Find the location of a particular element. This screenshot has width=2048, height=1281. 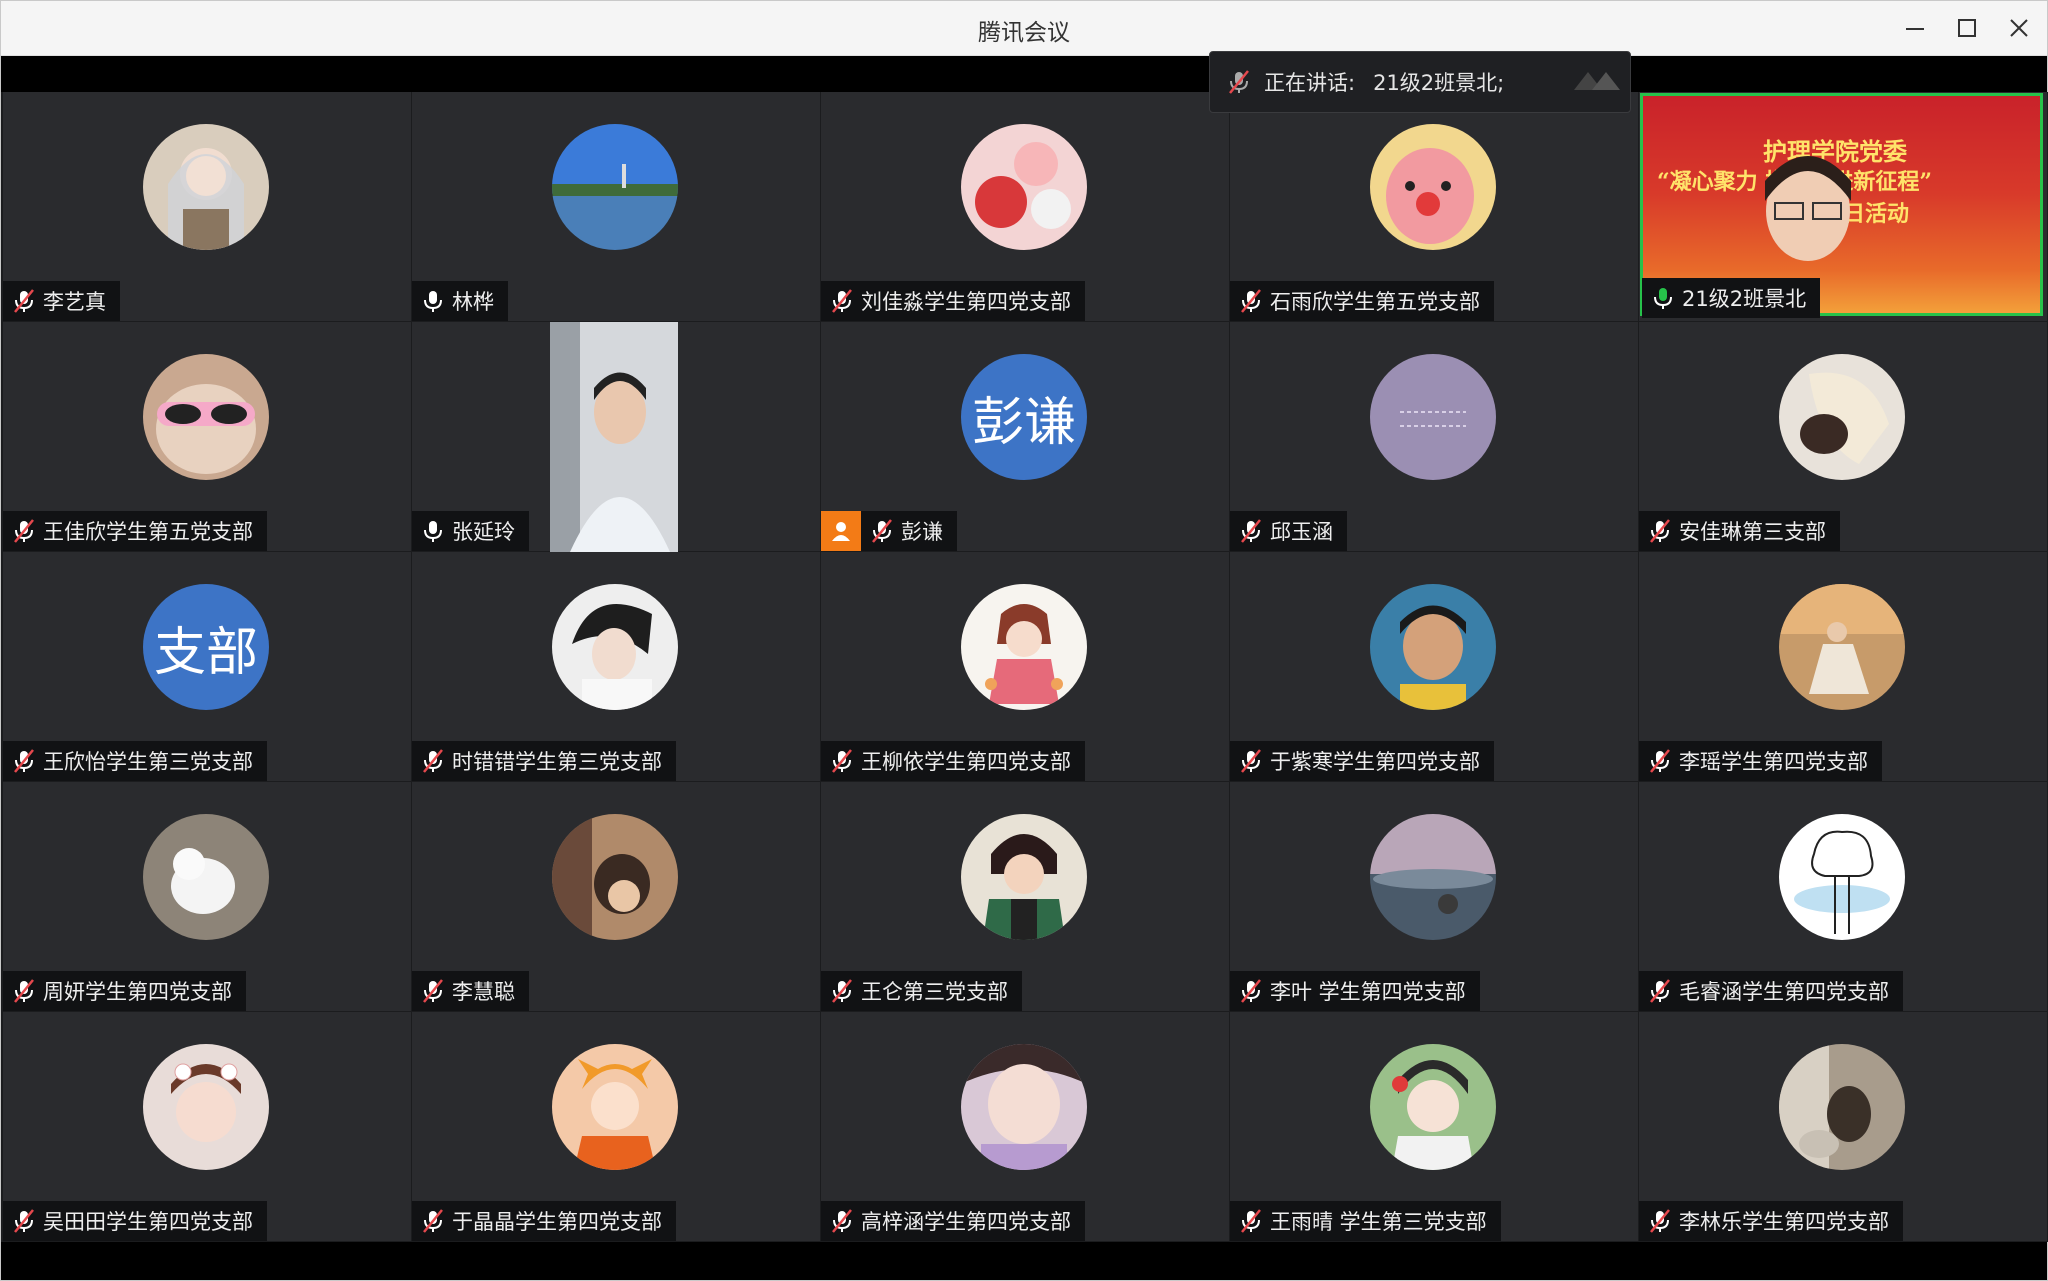

participant-tile: 李瑶学生第四党支部 is located at coordinates (1843, 667).